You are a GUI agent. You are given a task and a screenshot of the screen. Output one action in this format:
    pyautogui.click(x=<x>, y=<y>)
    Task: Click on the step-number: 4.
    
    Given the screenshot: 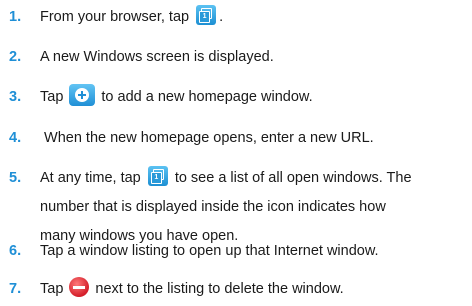 What is the action you would take?
    pyautogui.click(x=15, y=138)
    